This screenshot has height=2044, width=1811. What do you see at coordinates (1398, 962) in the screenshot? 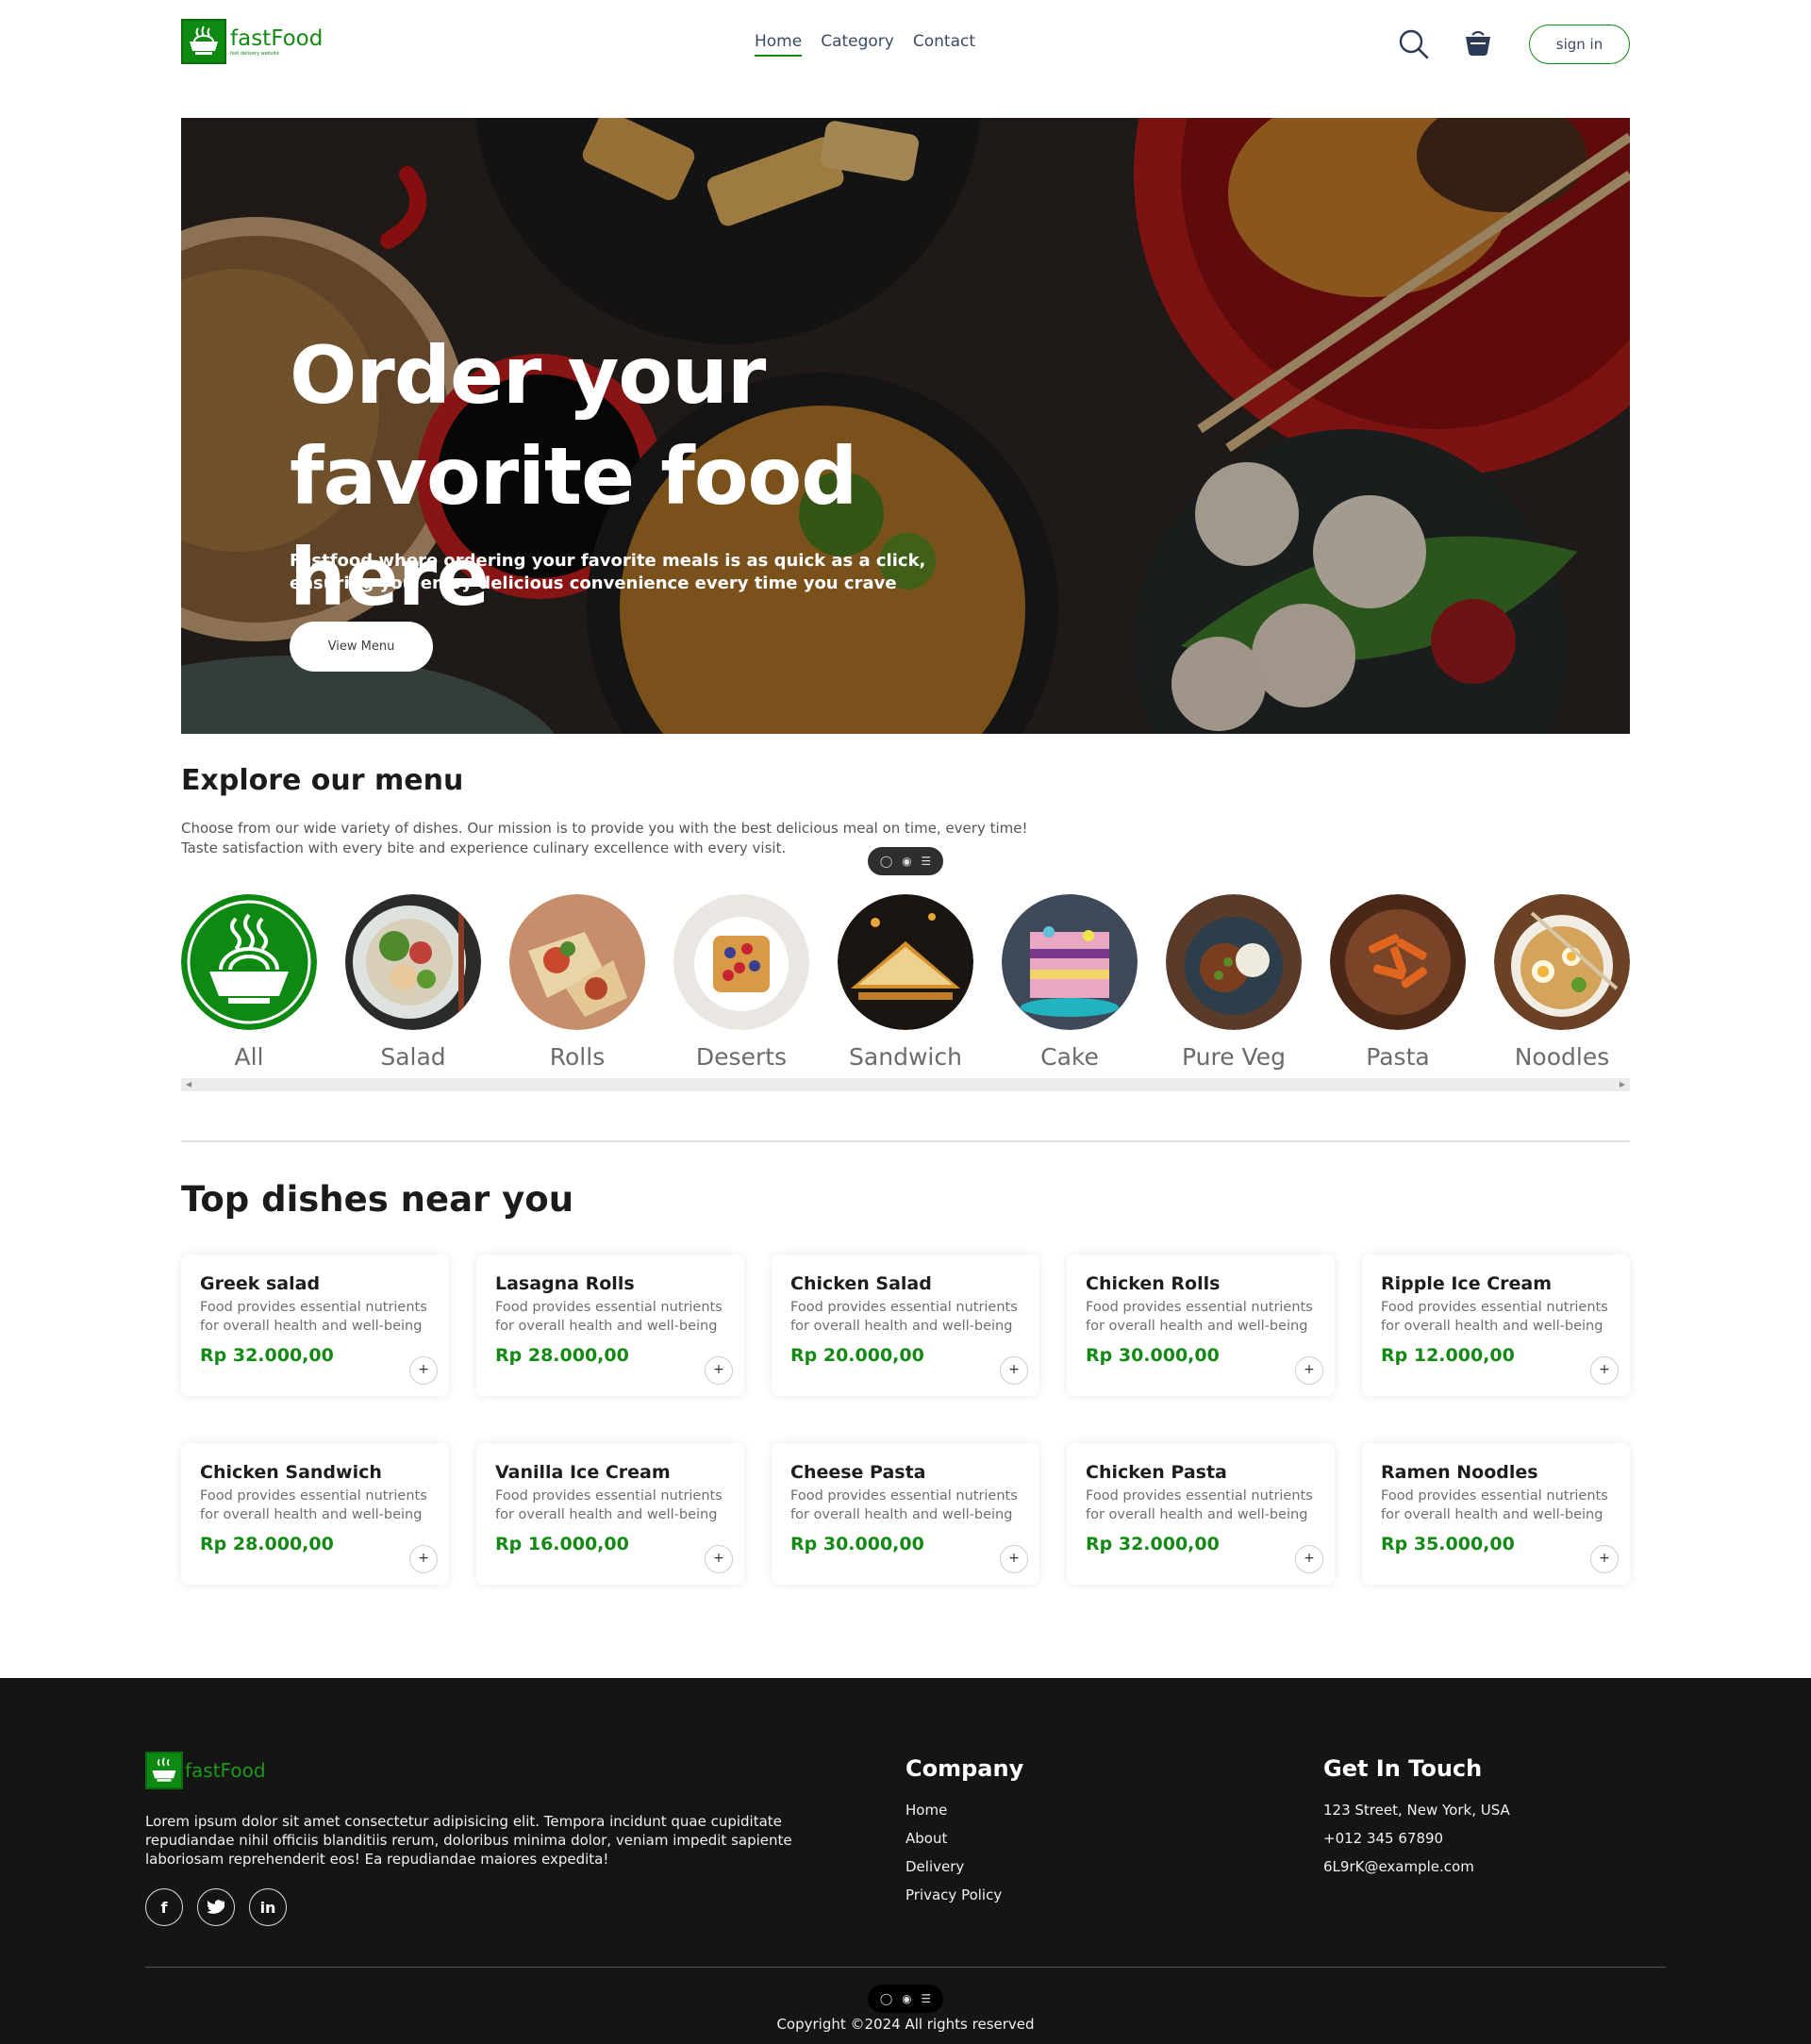
I see `pasta-image` at bounding box center [1398, 962].